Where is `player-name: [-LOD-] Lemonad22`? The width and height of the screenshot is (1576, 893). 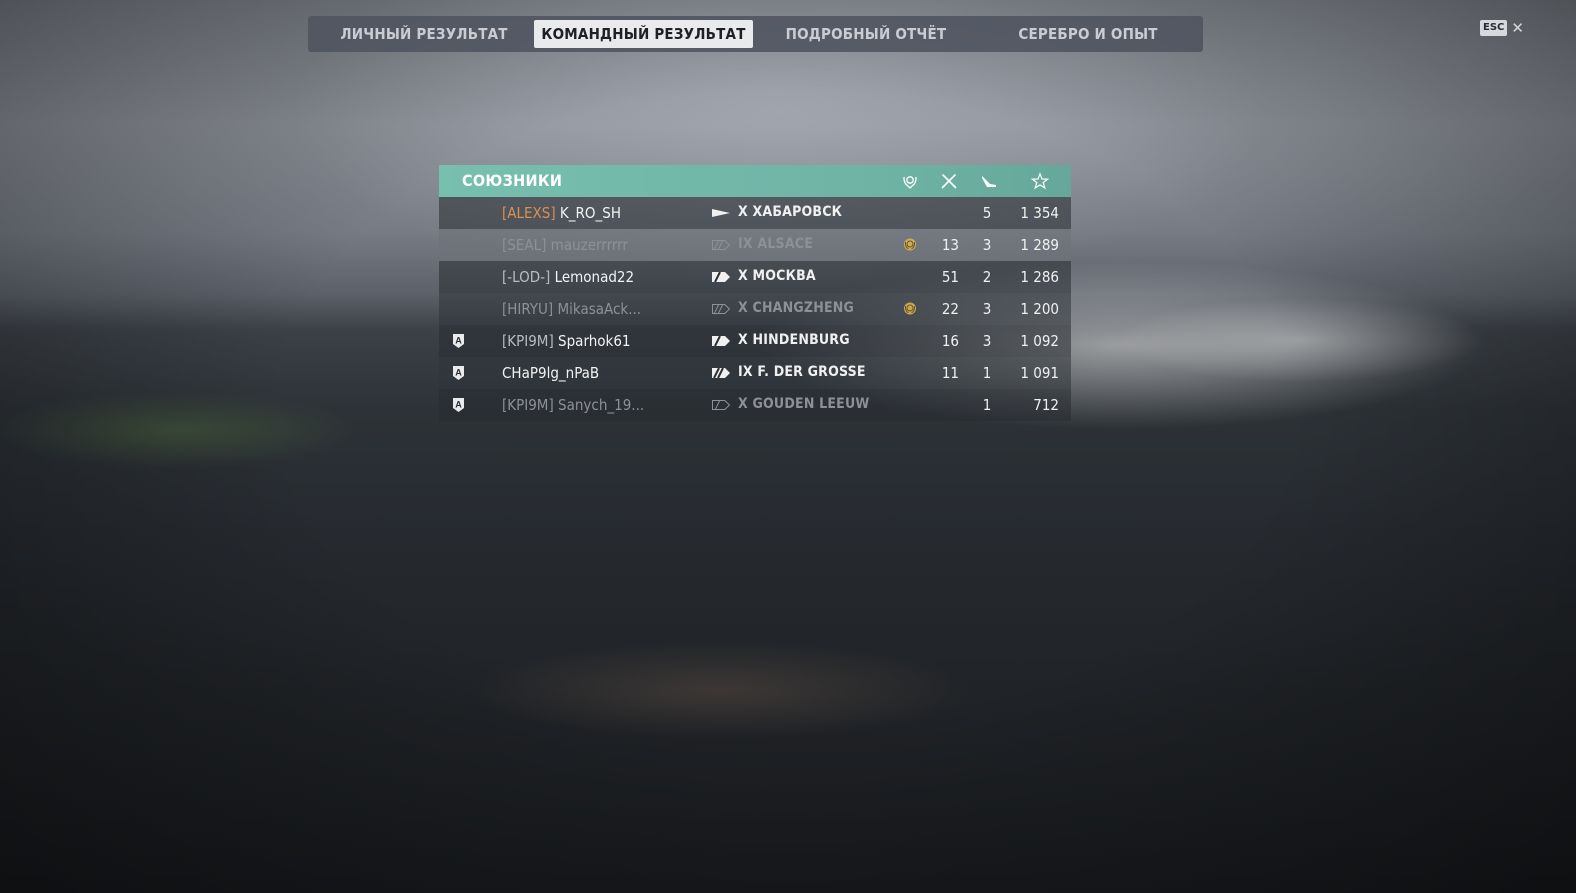
player-name: [-LOD-] Lemonad22 is located at coordinates (568, 277).